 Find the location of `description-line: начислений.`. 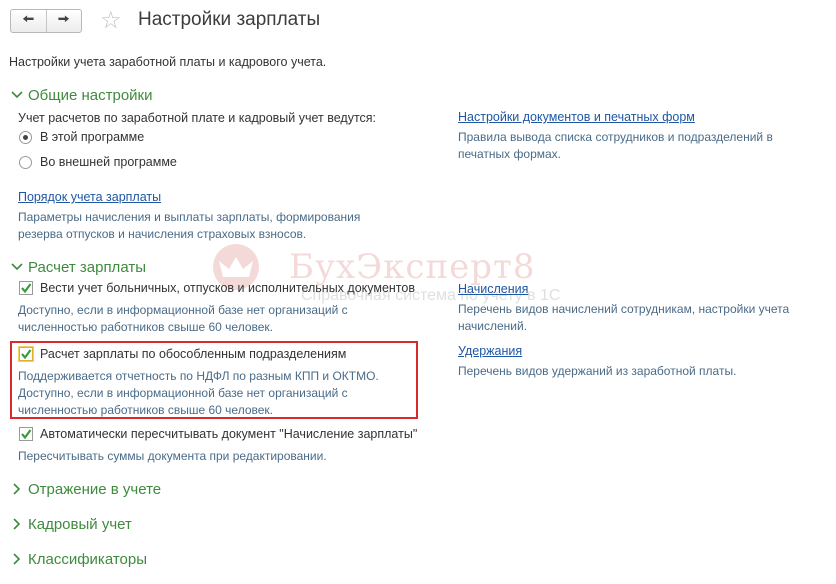

description-line: начислений. is located at coordinates (493, 326).